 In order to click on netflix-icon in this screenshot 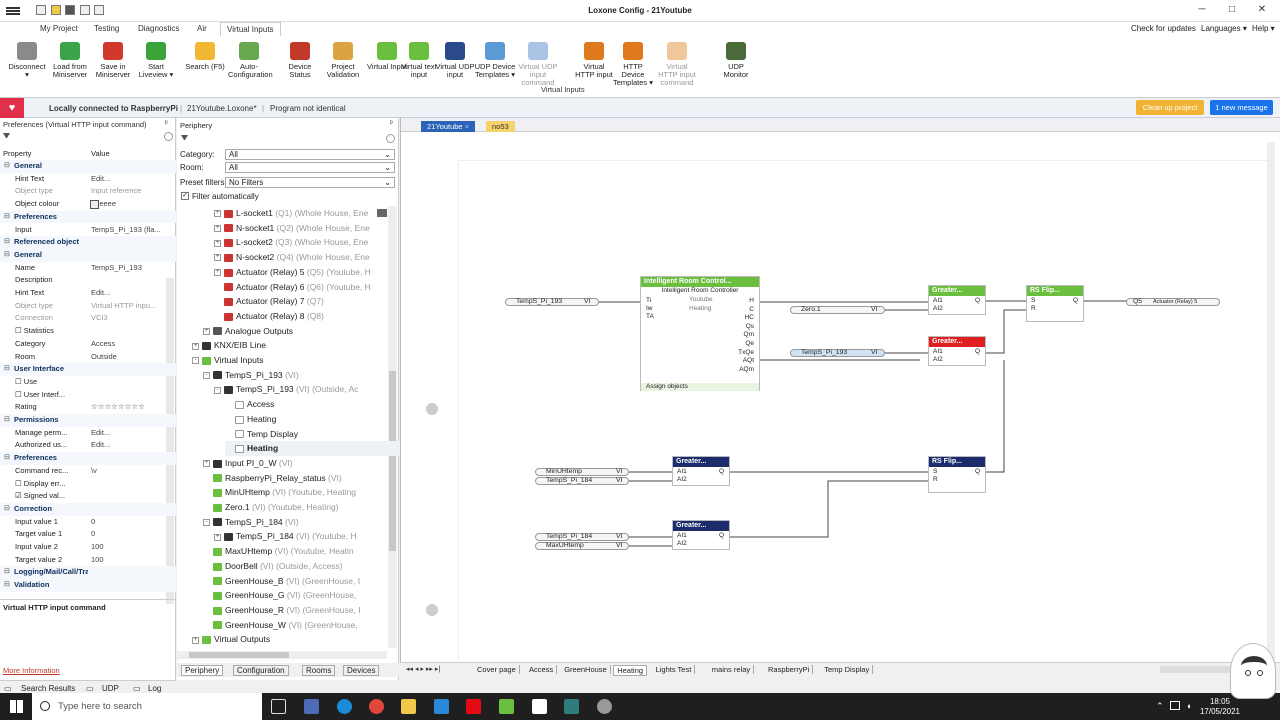, I will do `click(473, 706)`.